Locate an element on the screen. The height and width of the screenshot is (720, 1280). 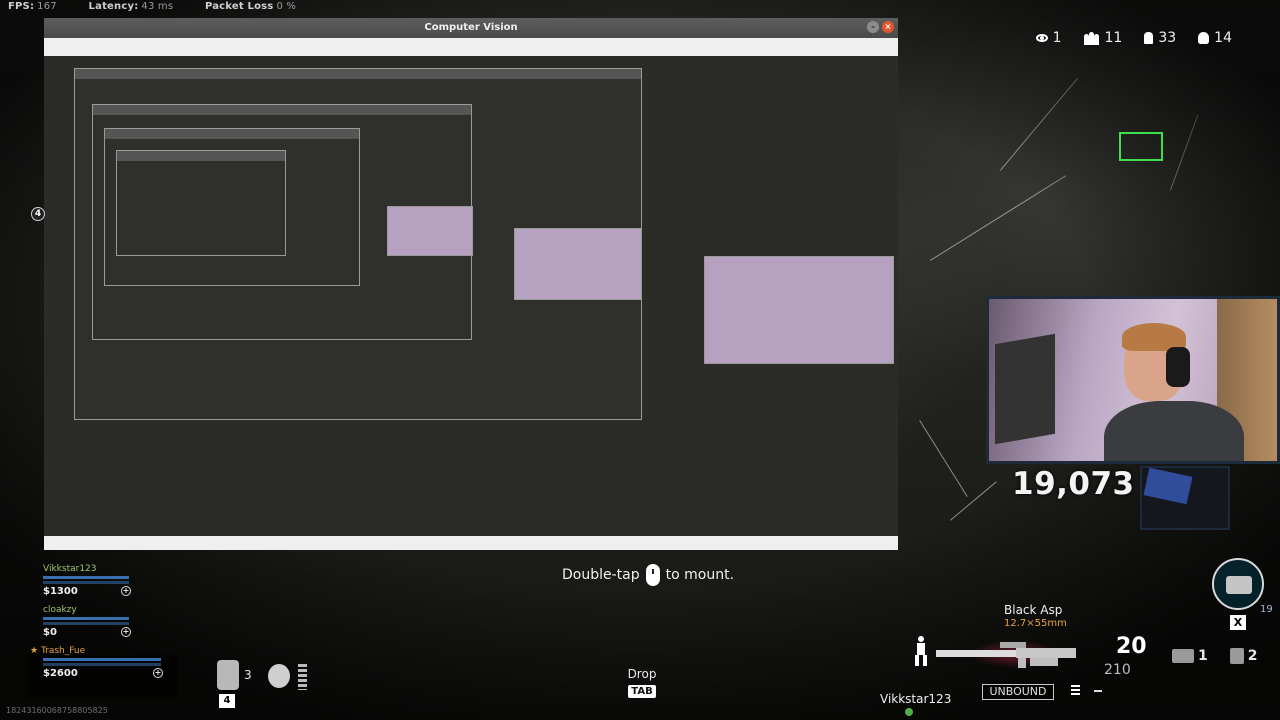
players-counter: 33 is located at coordinates (1160, 38).